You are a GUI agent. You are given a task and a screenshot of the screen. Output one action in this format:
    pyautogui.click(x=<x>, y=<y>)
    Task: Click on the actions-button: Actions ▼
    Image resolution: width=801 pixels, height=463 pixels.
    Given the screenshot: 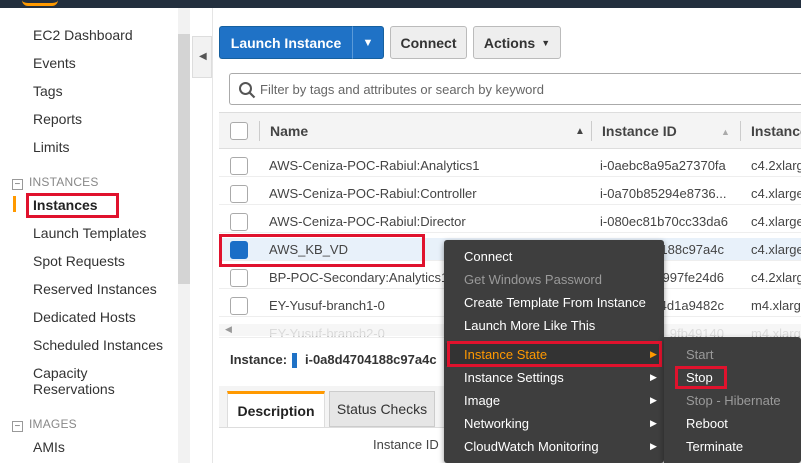 What is the action you would take?
    pyautogui.click(x=517, y=42)
    